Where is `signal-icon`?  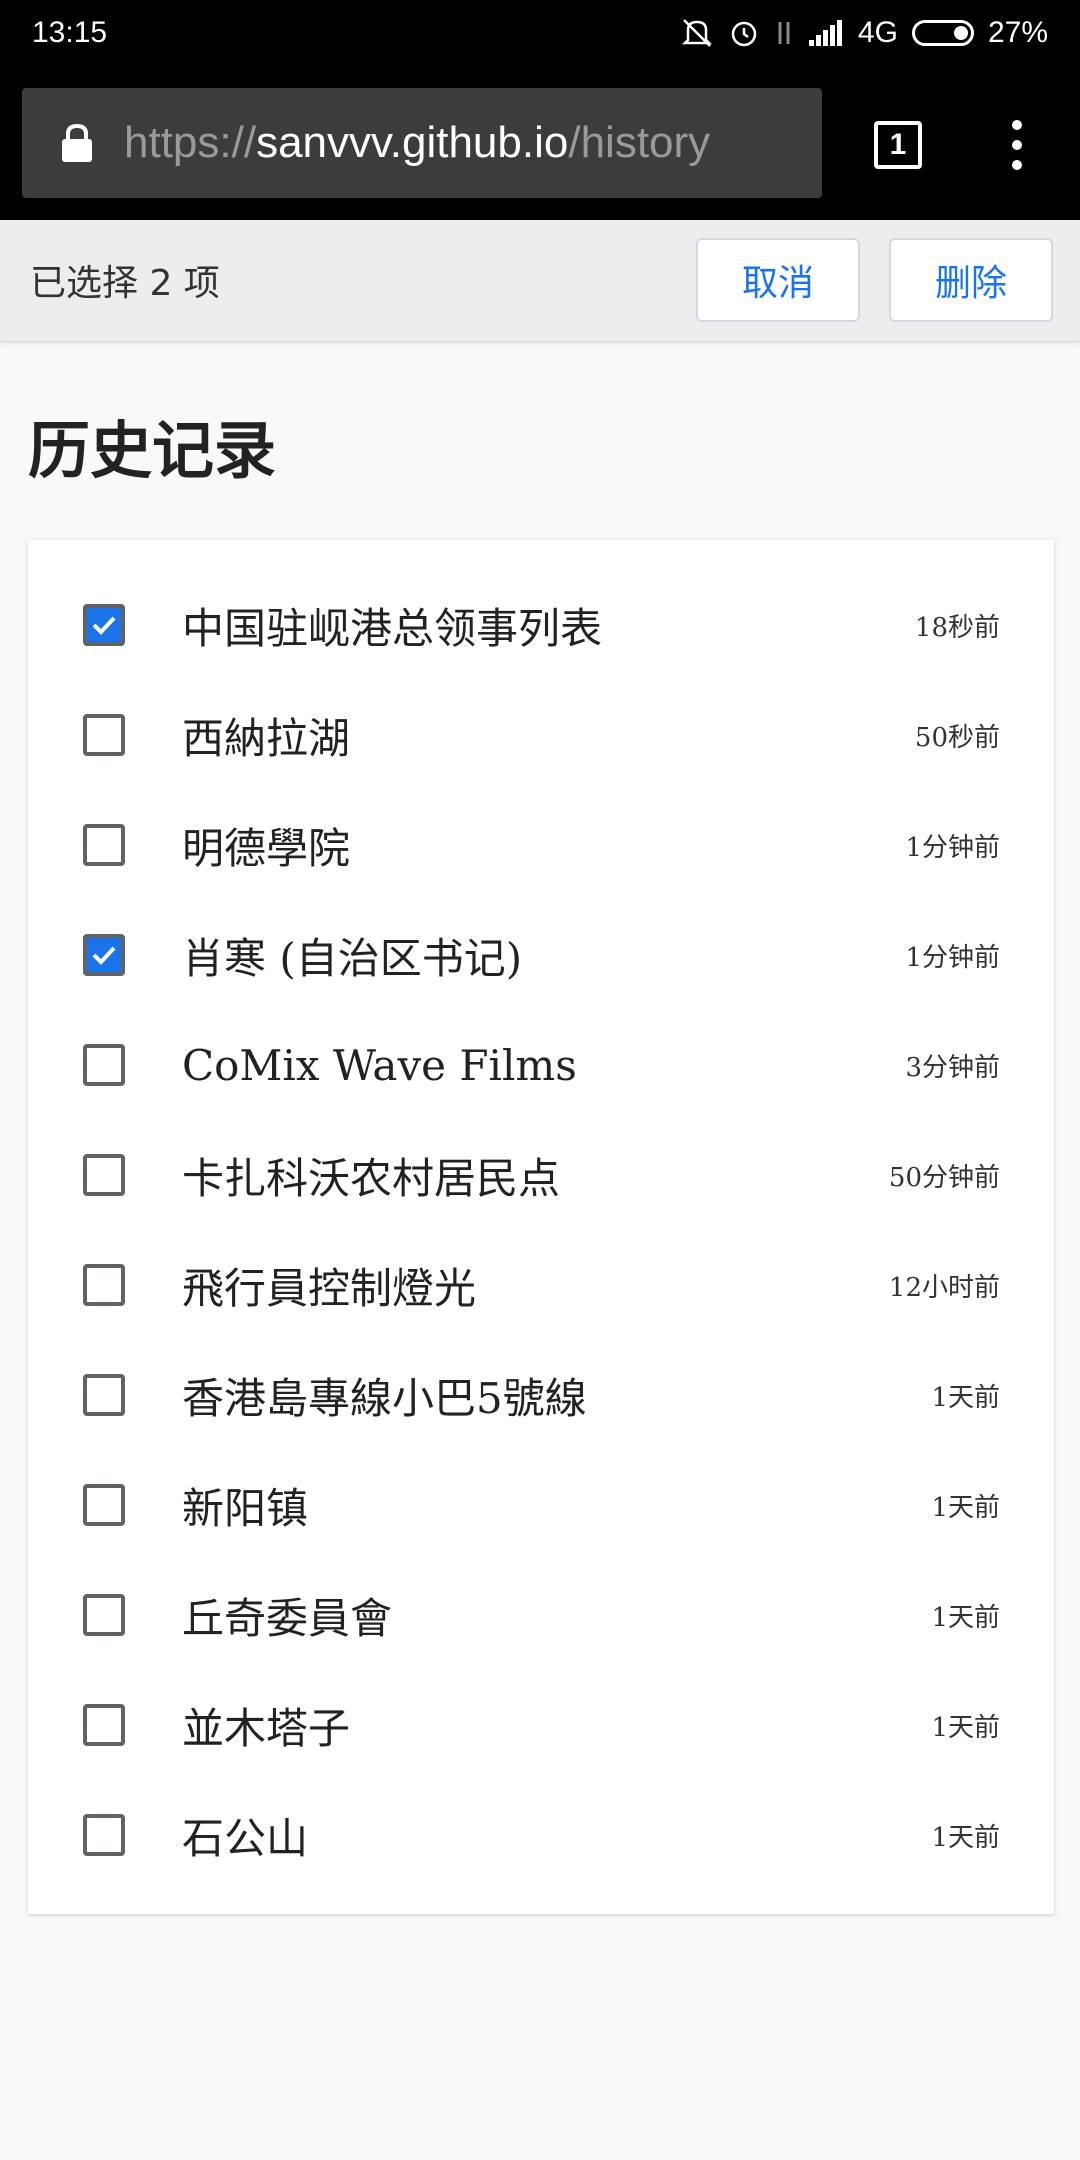 signal-icon is located at coordinates (826, 33).